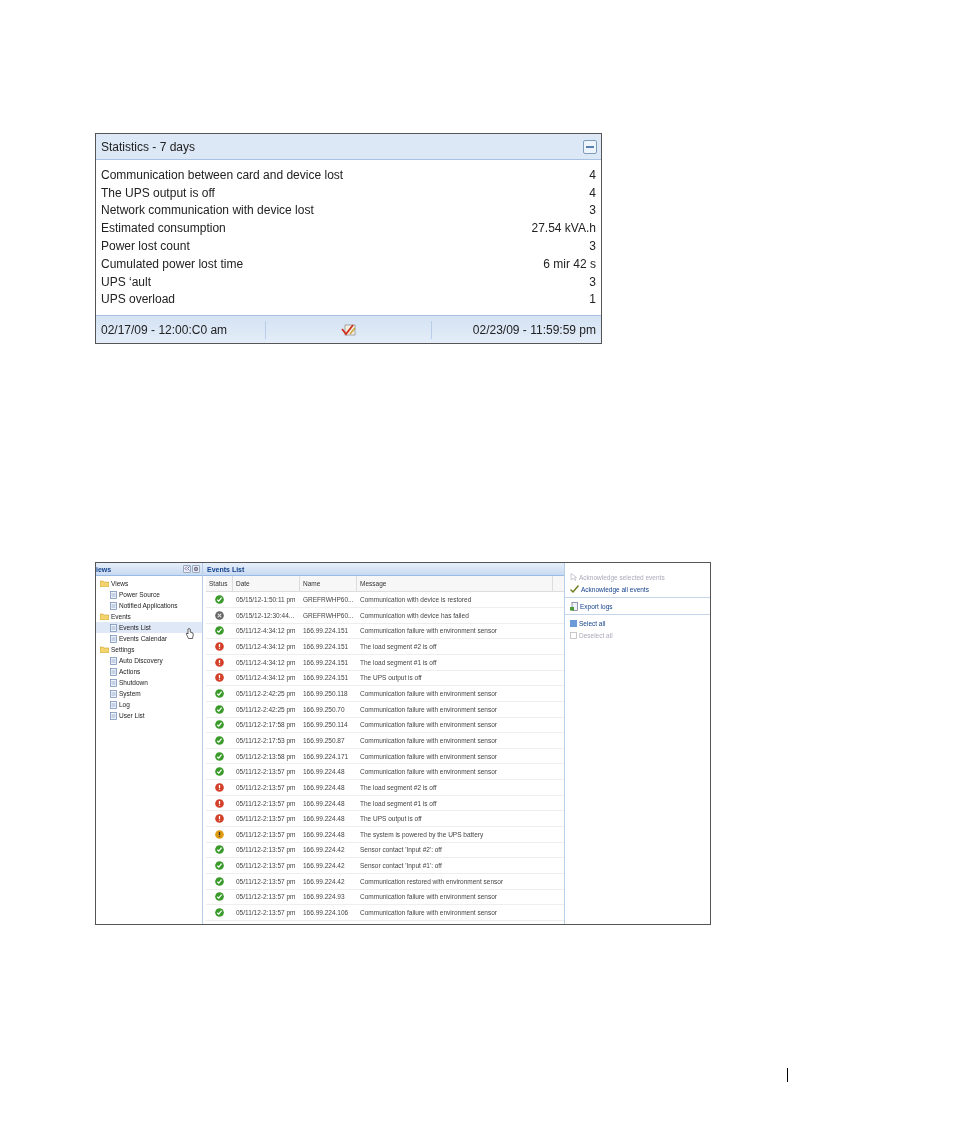 The height and width of the screenshot is (1145, 954). I want to click on statistic-value: 27.54 kVA.h, so click(563, 228).